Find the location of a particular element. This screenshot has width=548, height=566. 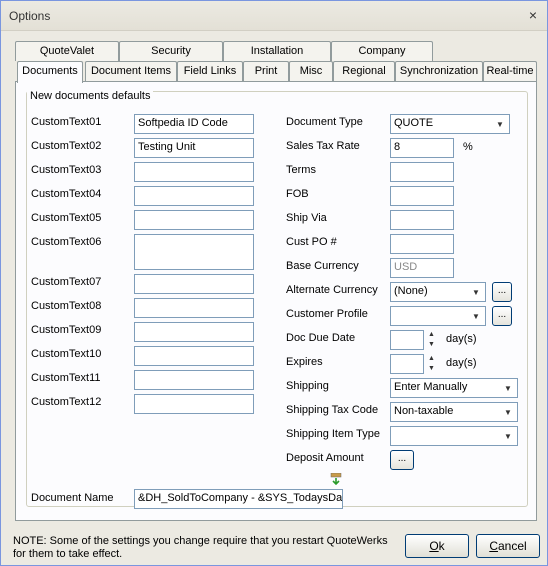

label-expires: Expires is located at coordinates (304, 362).